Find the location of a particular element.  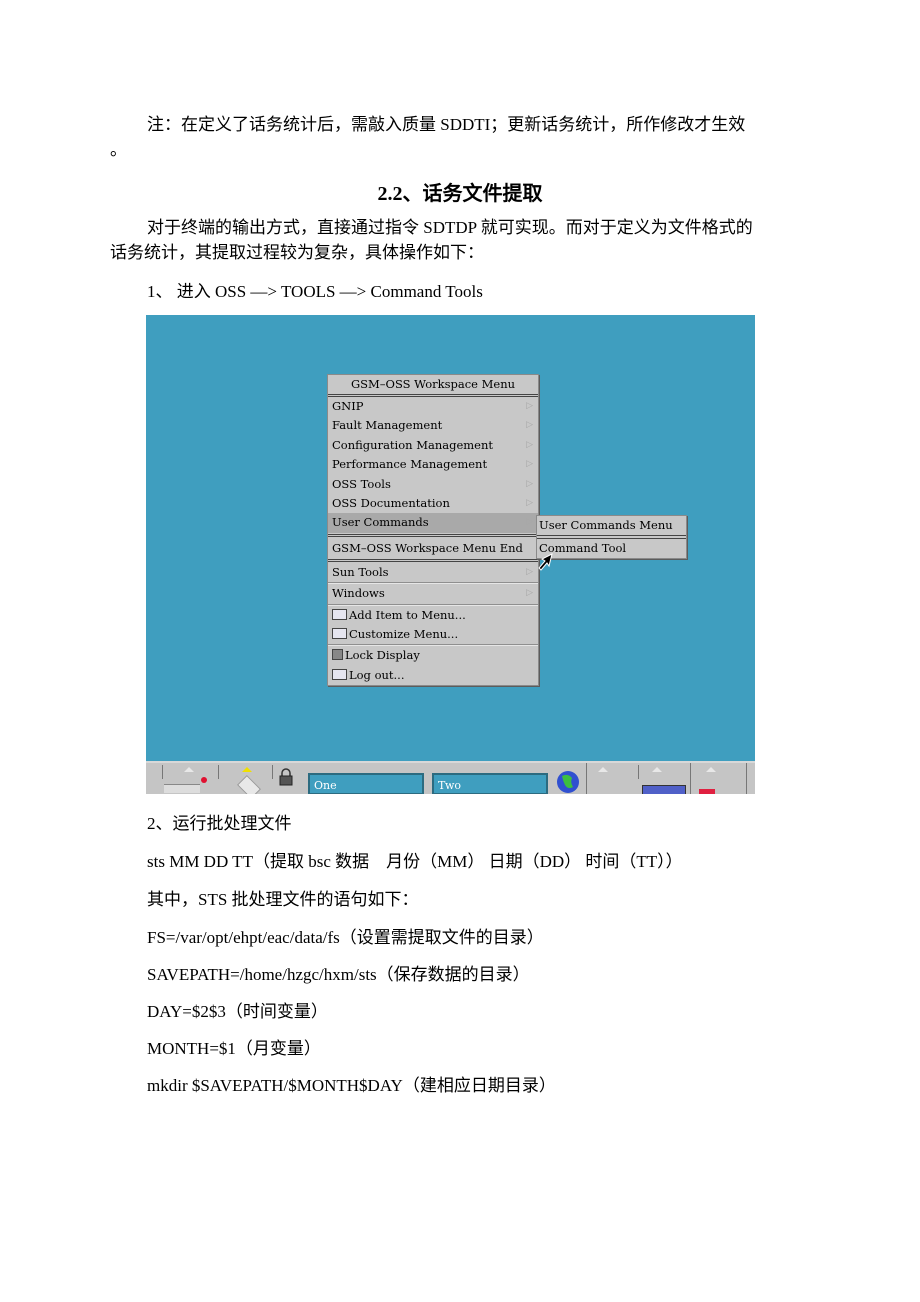

workspace-label: Two is located at coordinates (449, 785).